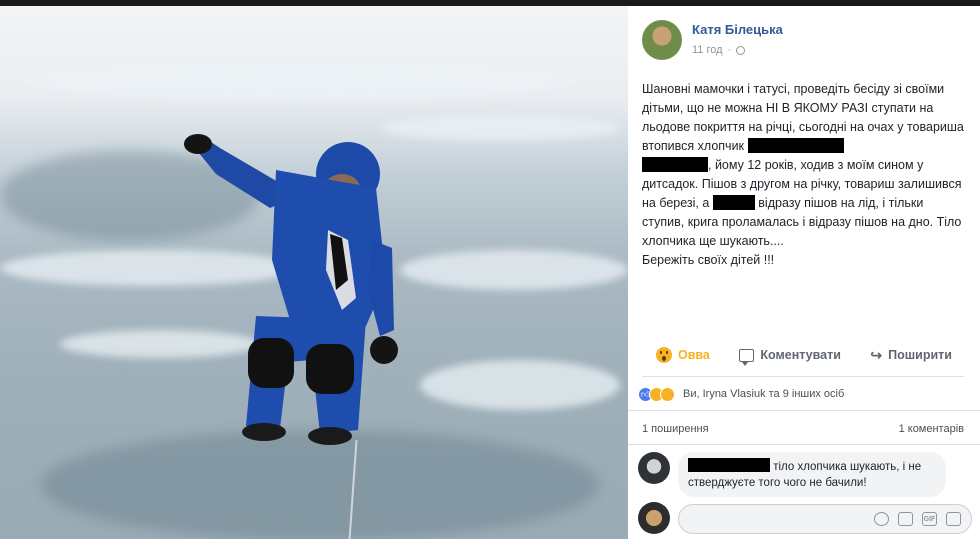 This screenshot has width=980, height=539. Describe the element at coordinates (747, 357) in the screenshot. I see `comment-icon` at that location.